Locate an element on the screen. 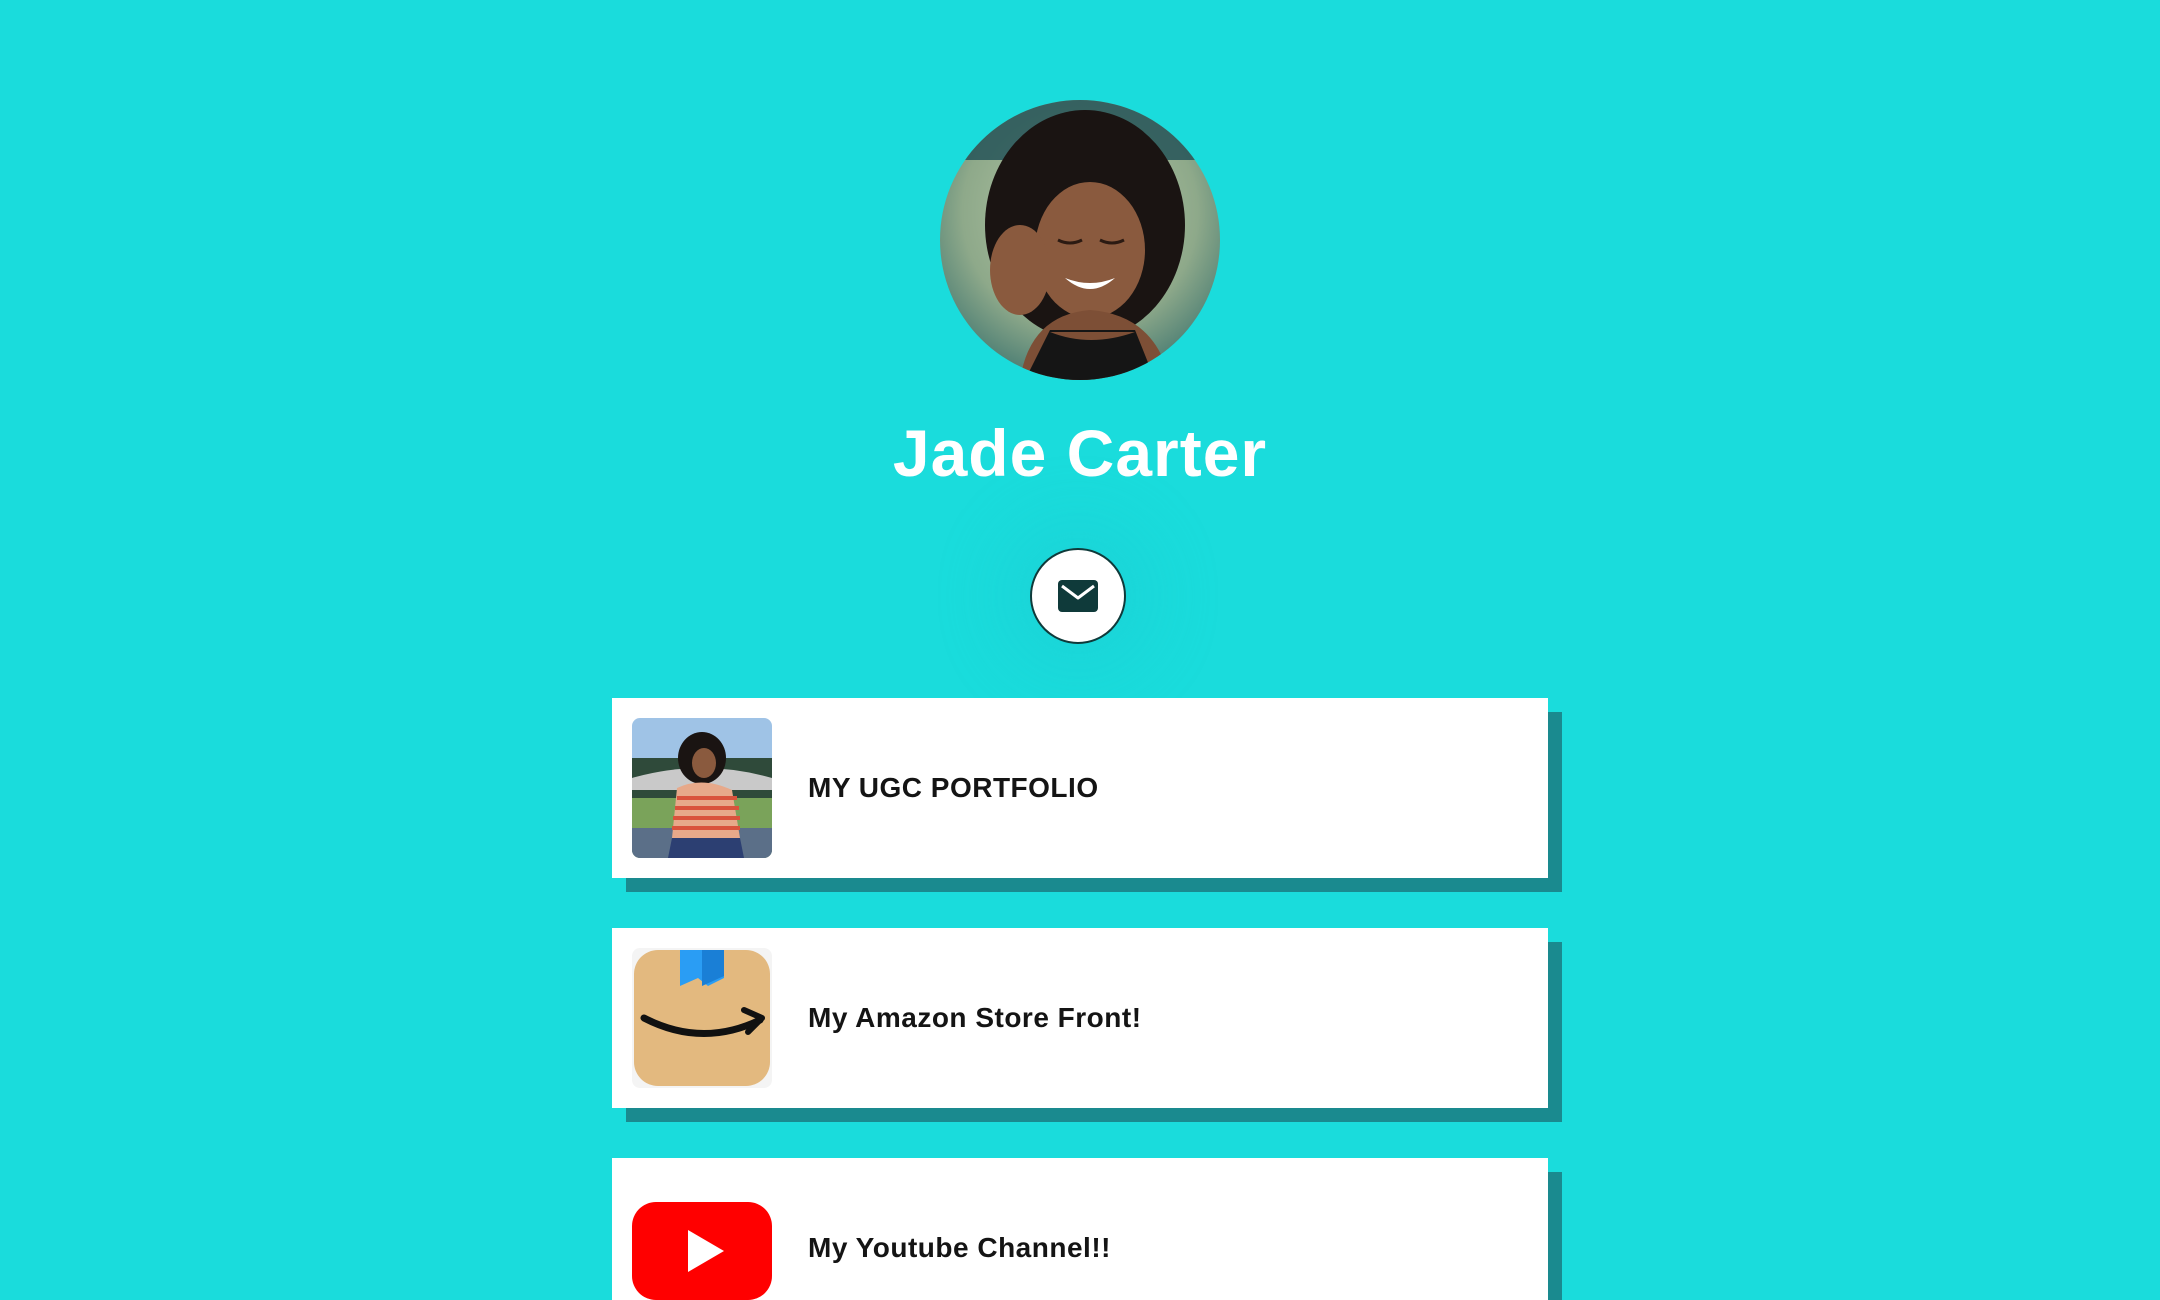 This screenshot has height=1300, width=2160. profile-name: Jade Carter is located at coordinates (1080, 453).